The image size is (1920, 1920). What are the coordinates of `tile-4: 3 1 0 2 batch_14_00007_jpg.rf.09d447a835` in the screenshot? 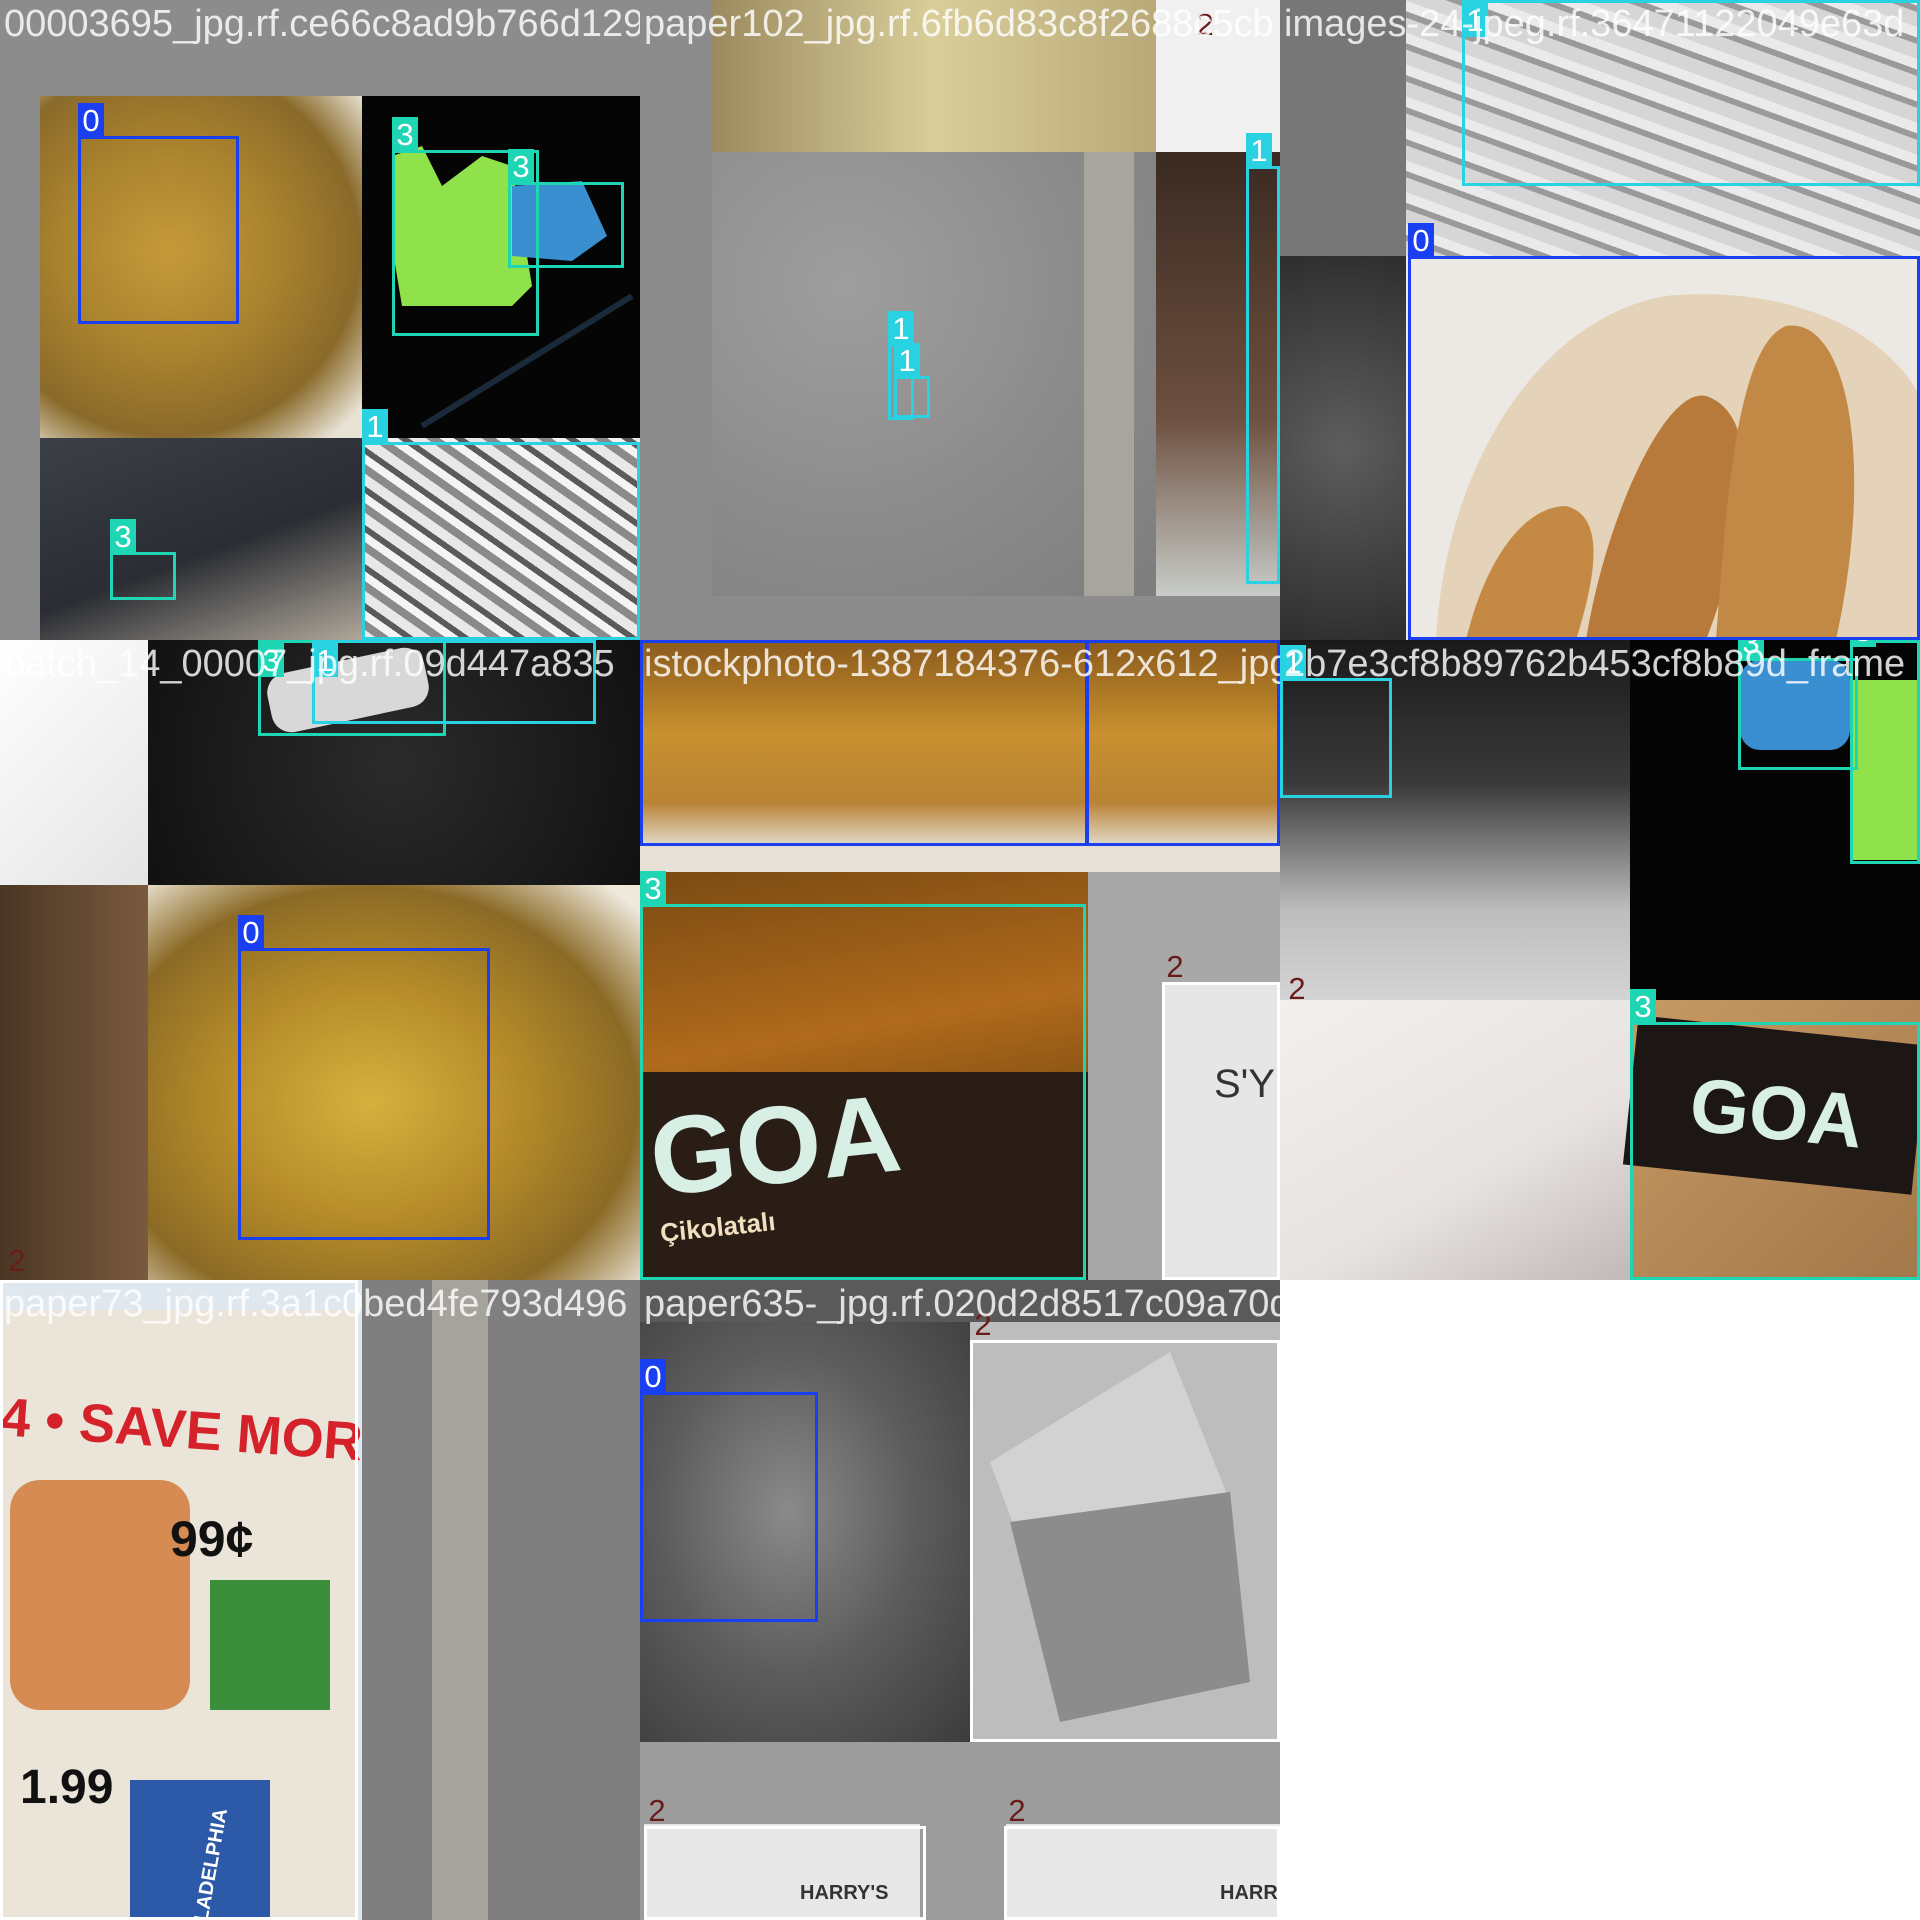 It's located at (320, 960).